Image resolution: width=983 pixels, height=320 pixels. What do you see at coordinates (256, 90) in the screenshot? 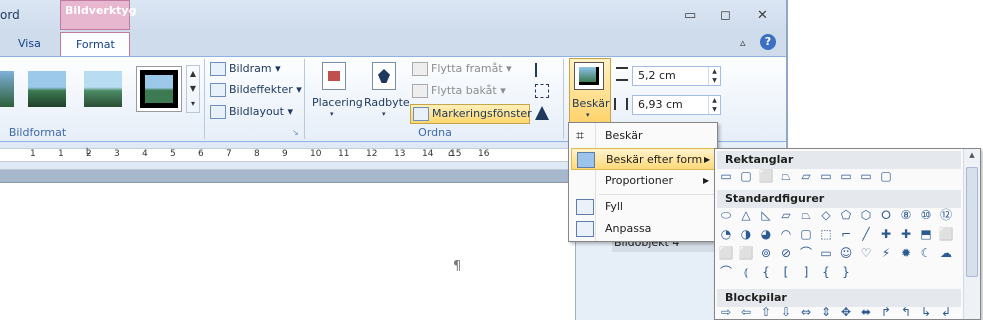
I see `picture-effects-button: Bildeffekter ▾` at bounding box center [256, 90].